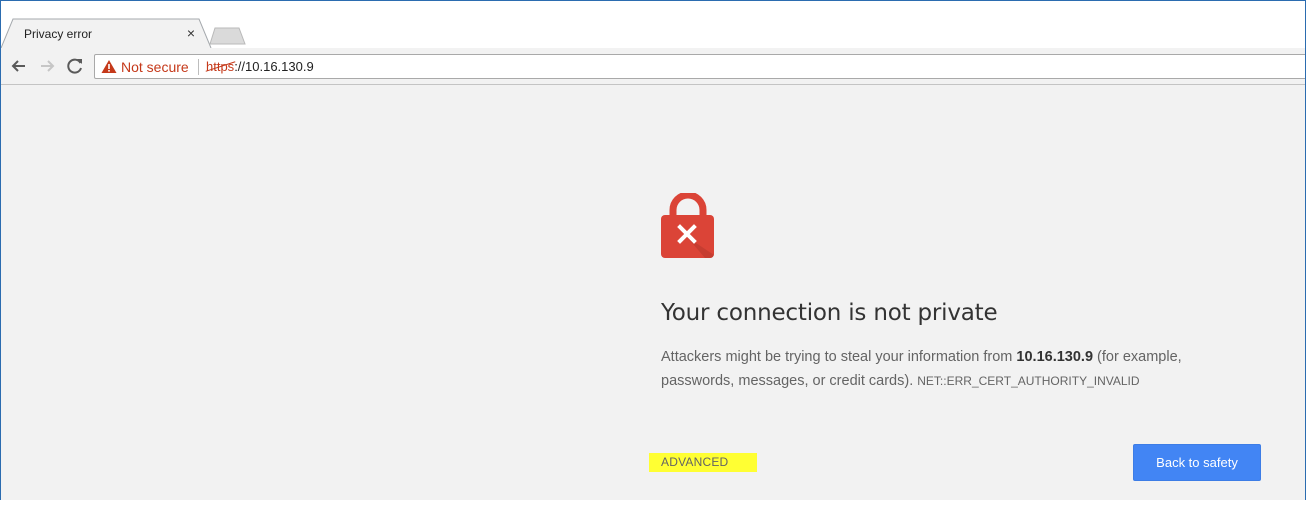 Image resolution: width=1306 pixels, height=521 pixels. I want to click on lock-error-icon, so click(687, 225).